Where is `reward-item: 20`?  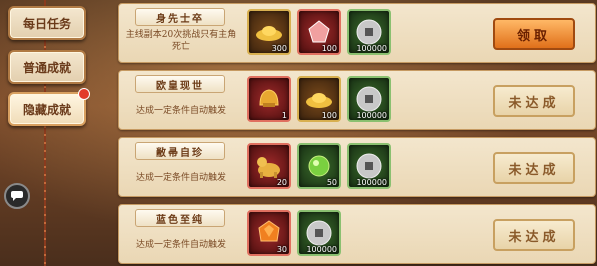
reward-item: 20 is located at coordinates (269, 166).